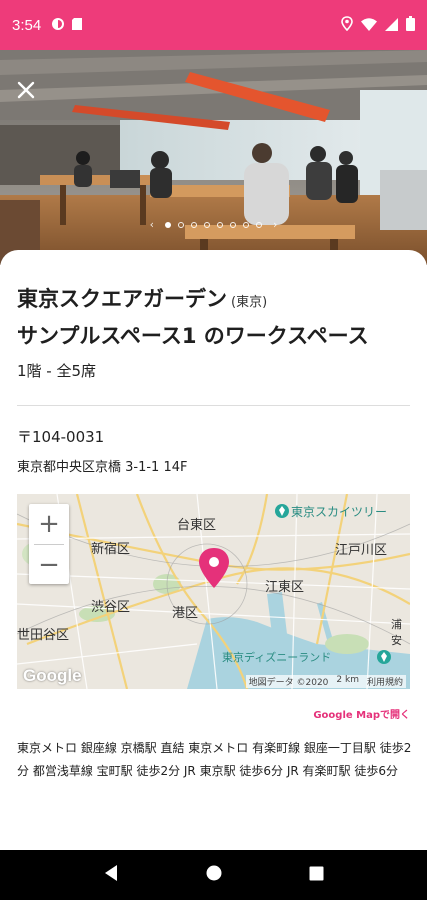 The height and width of the screenshot is (900, 427). I want to click on map-label-shibuya: 渋谷区, so click(111, 607).